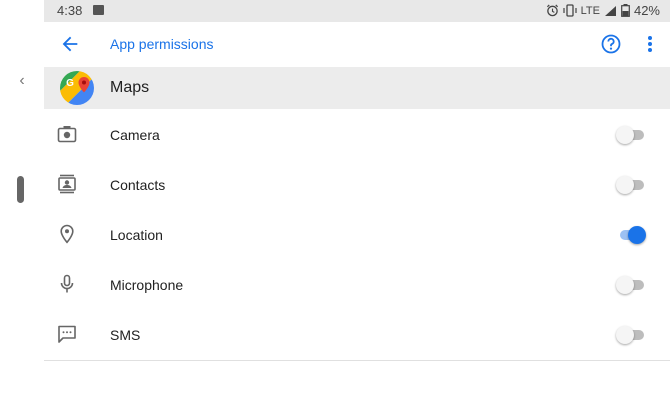 This screenshot has height=411, width=670. Describe the element at coordinates (610, 10) in the screenshot. I see `signal-icon` at that location.